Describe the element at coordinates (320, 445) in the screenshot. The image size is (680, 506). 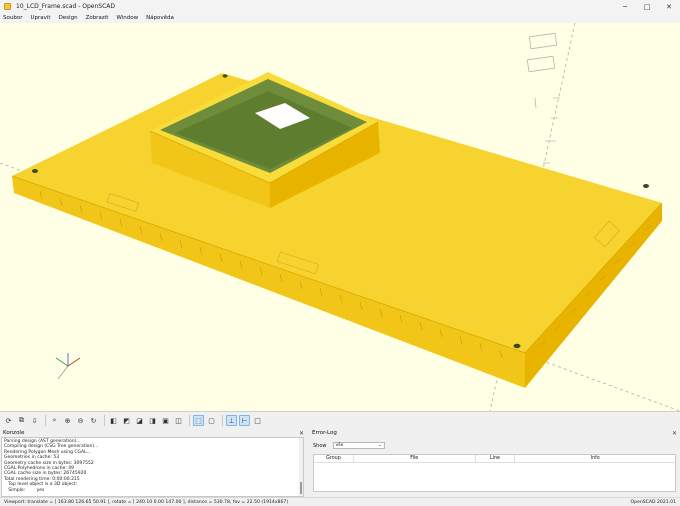
I see `show-label: Show` at that location.